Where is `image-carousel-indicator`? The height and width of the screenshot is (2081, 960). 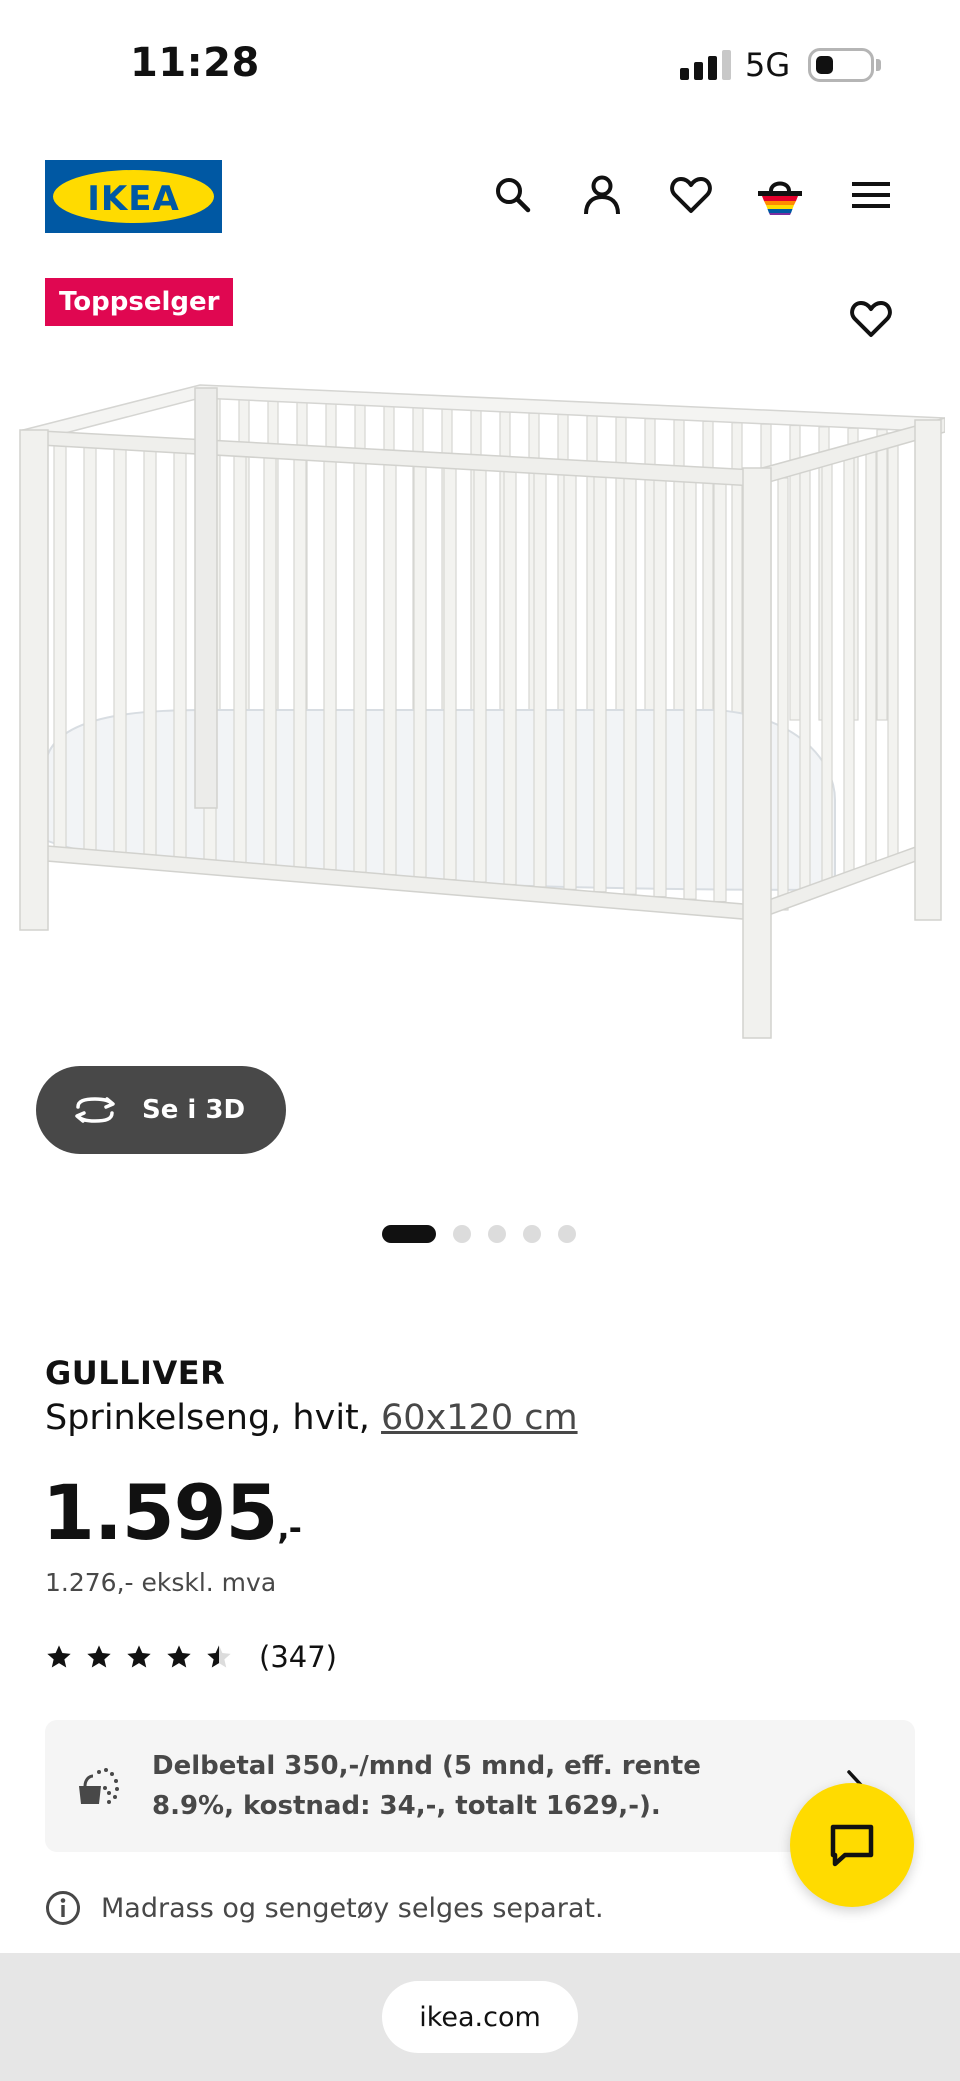
image-carousel-indicator is located at coordinates (479, 1234).